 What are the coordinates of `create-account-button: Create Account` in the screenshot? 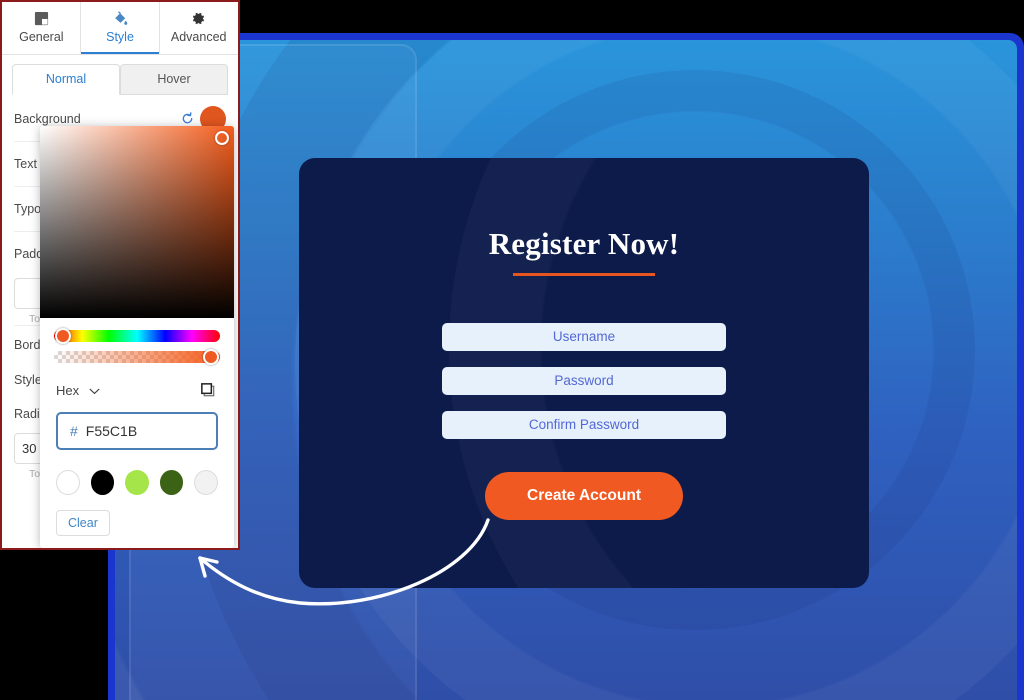 It's located at (584, 495).